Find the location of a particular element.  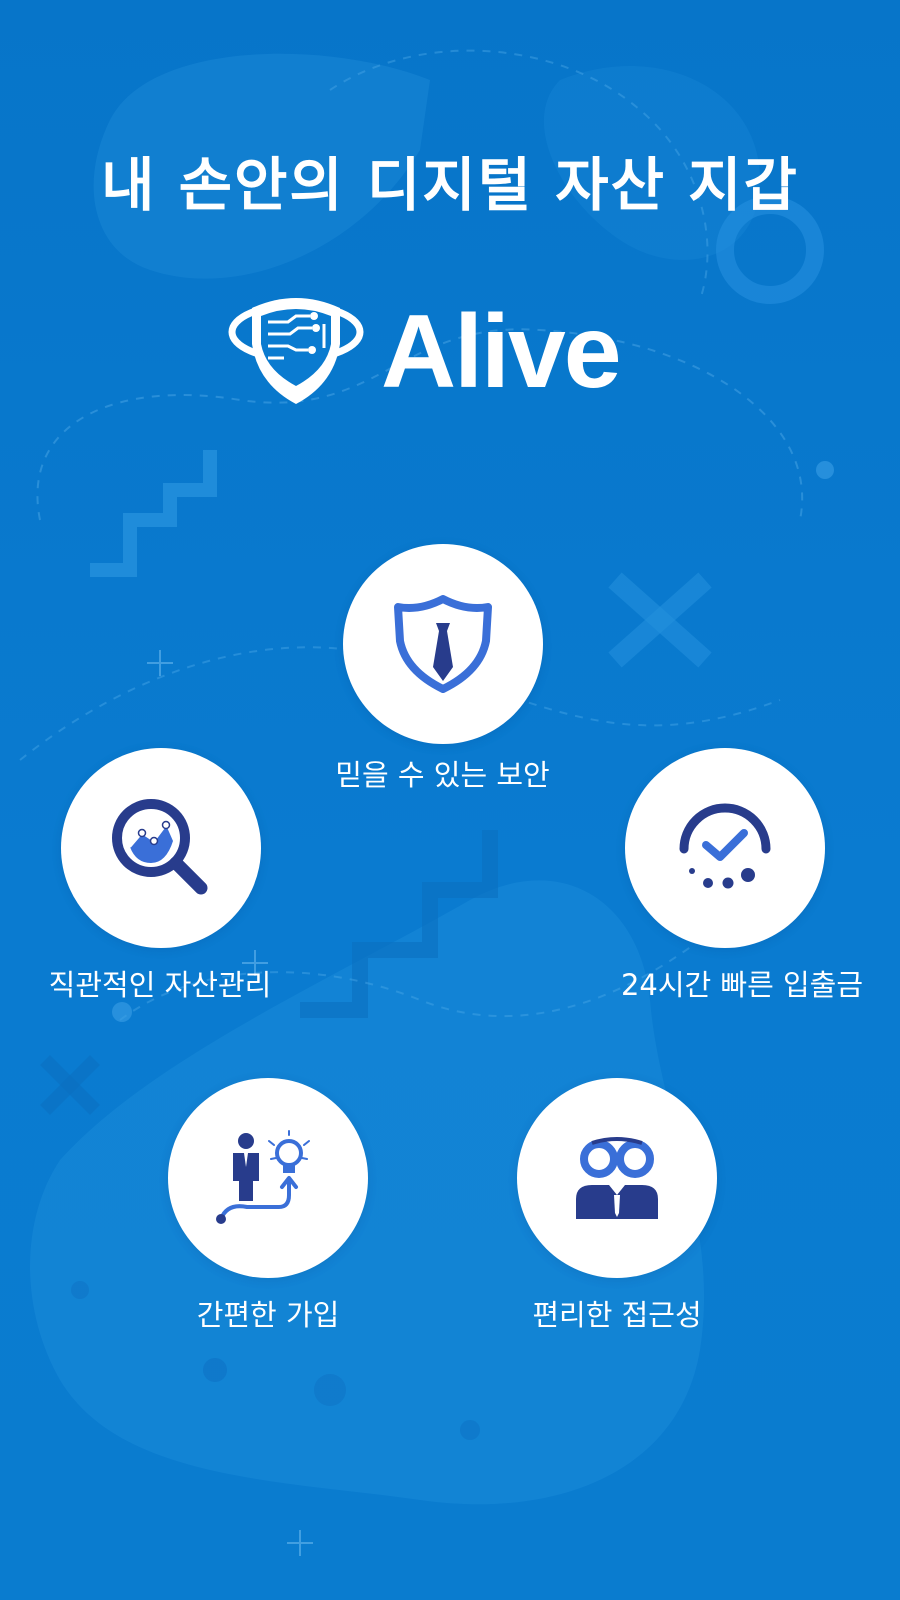

feature-accessibility-label: 편리한 접근성 is located at coordinates (617, 1315).